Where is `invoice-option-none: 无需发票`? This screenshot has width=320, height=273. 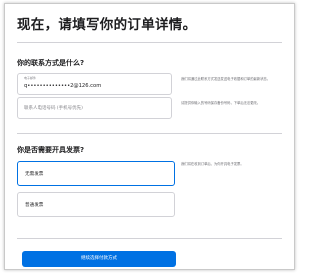 invoice-option-none: 无需发票 is located at coordinates (96, 173).